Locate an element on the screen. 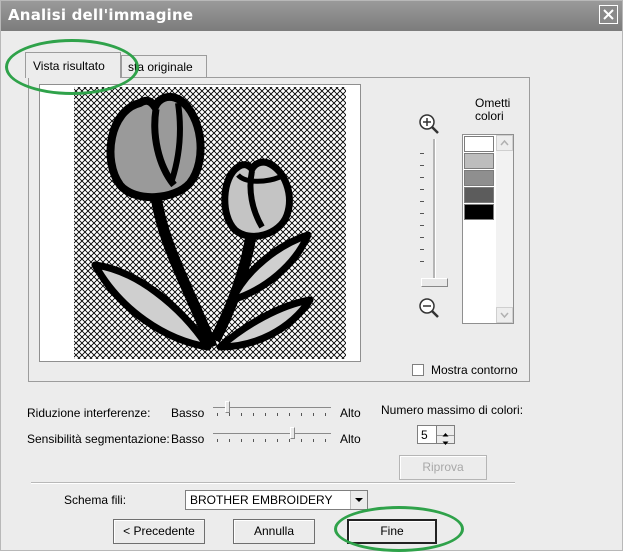  zoom-in-icon is located at coordinates (429, 124).